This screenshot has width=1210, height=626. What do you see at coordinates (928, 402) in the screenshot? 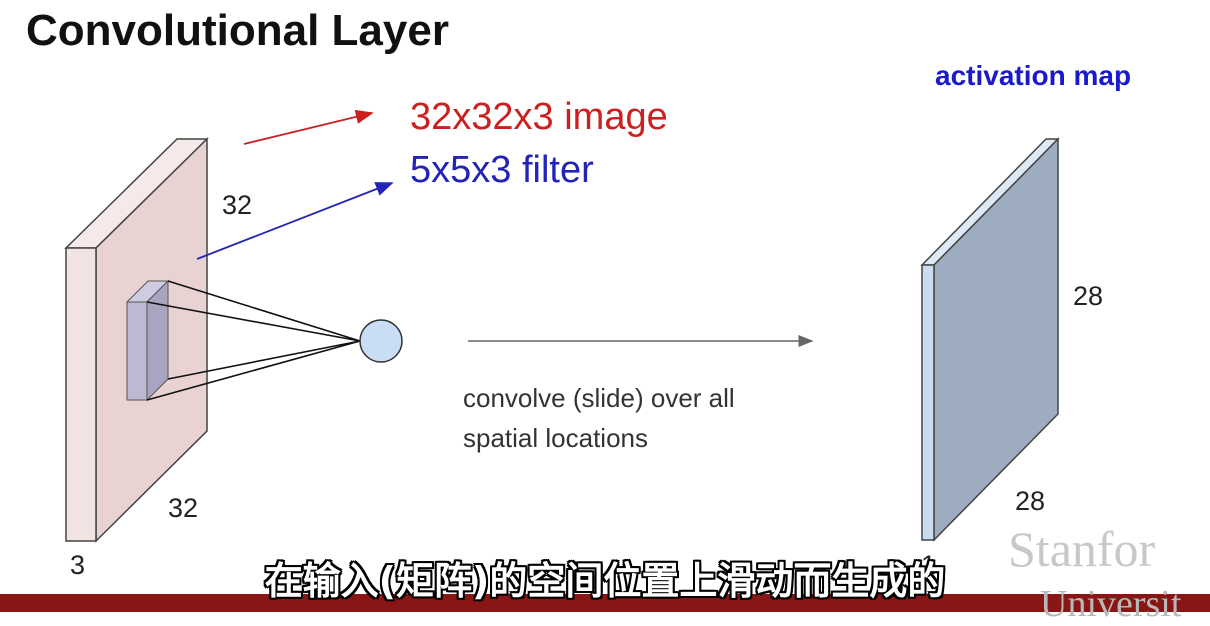
I see `activation-map-front` at bounding box center [928, 402].